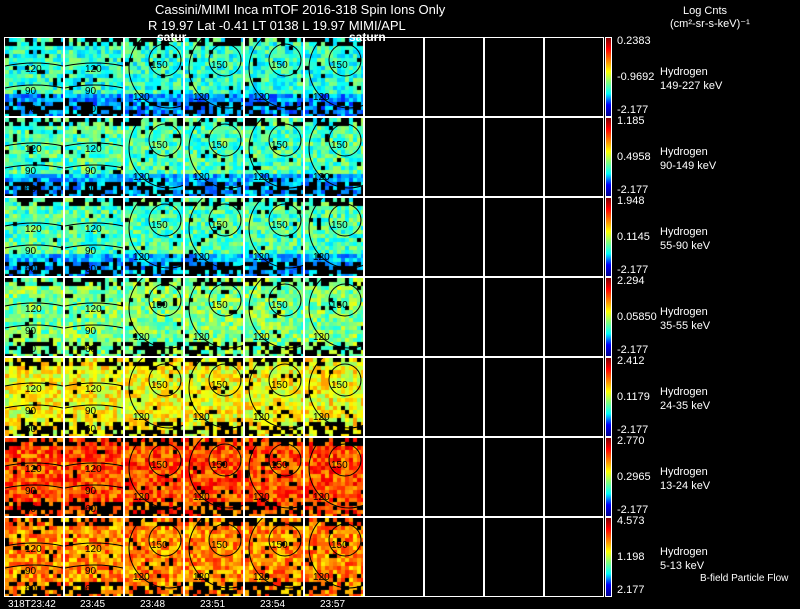 Image resolution: width=800 pixels, height=609 pixels. I want to click on panel-r1-c8, so click(514, 157).